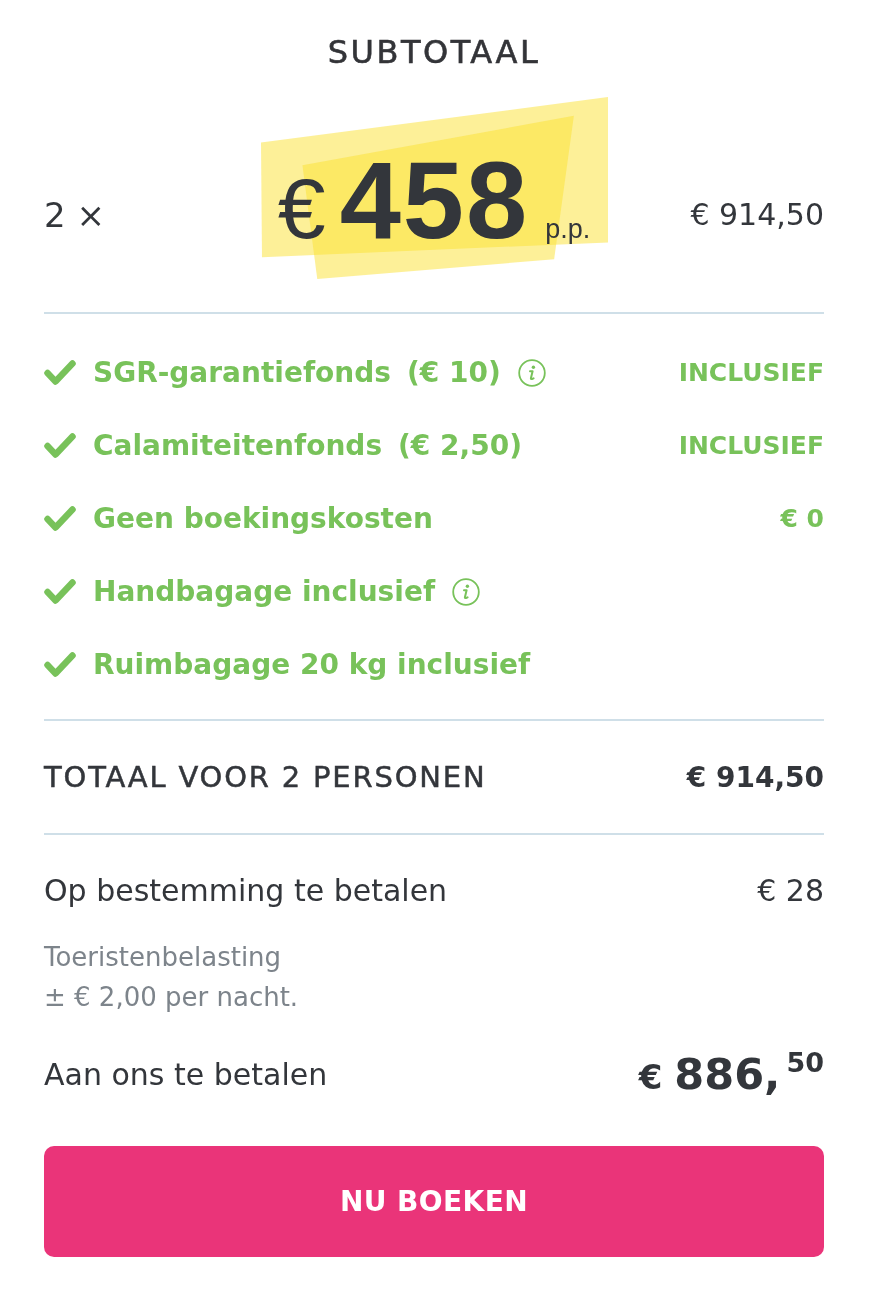 The width and height of the screenshot is (872, 1290). I want to click on on-site-amount: € 28, so click(790, 891).